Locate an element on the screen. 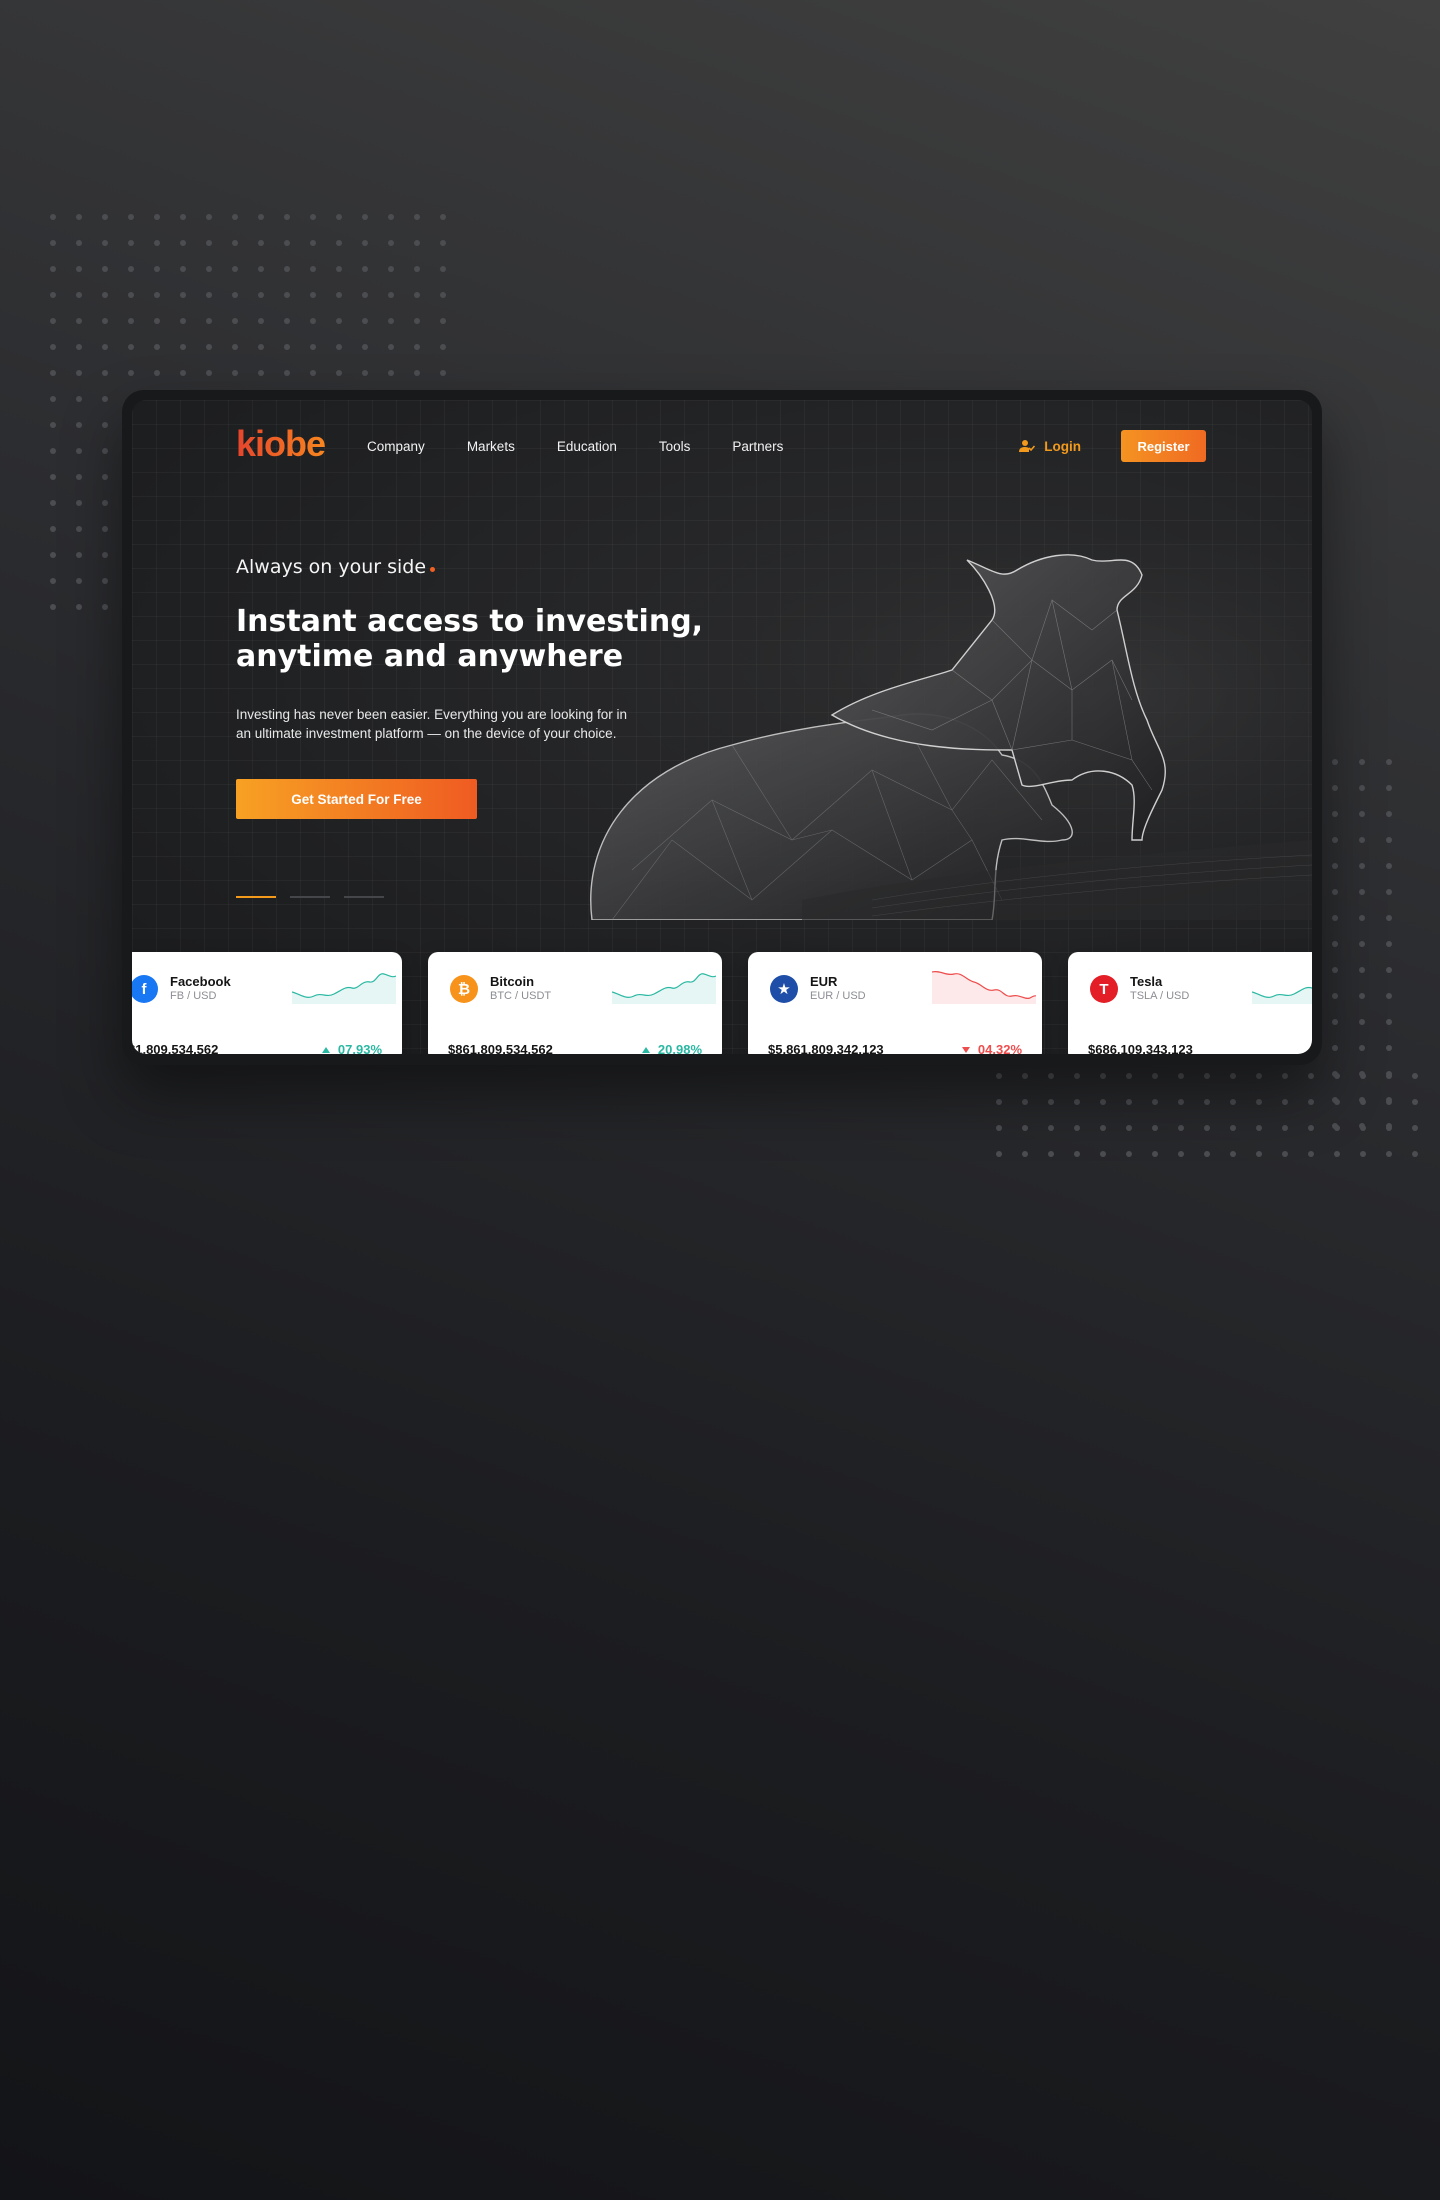  ticker-name: Bitcoin is located at coordinates (512, 981).